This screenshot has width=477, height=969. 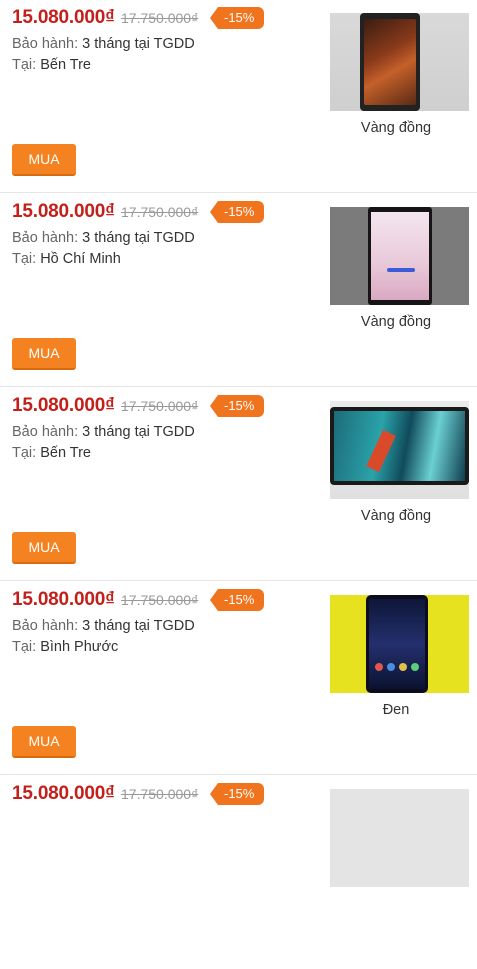 What do you see at coordinates (396, 710) in the screenshot?
I see `color-label: Đen` at bounding box center [396, 710].